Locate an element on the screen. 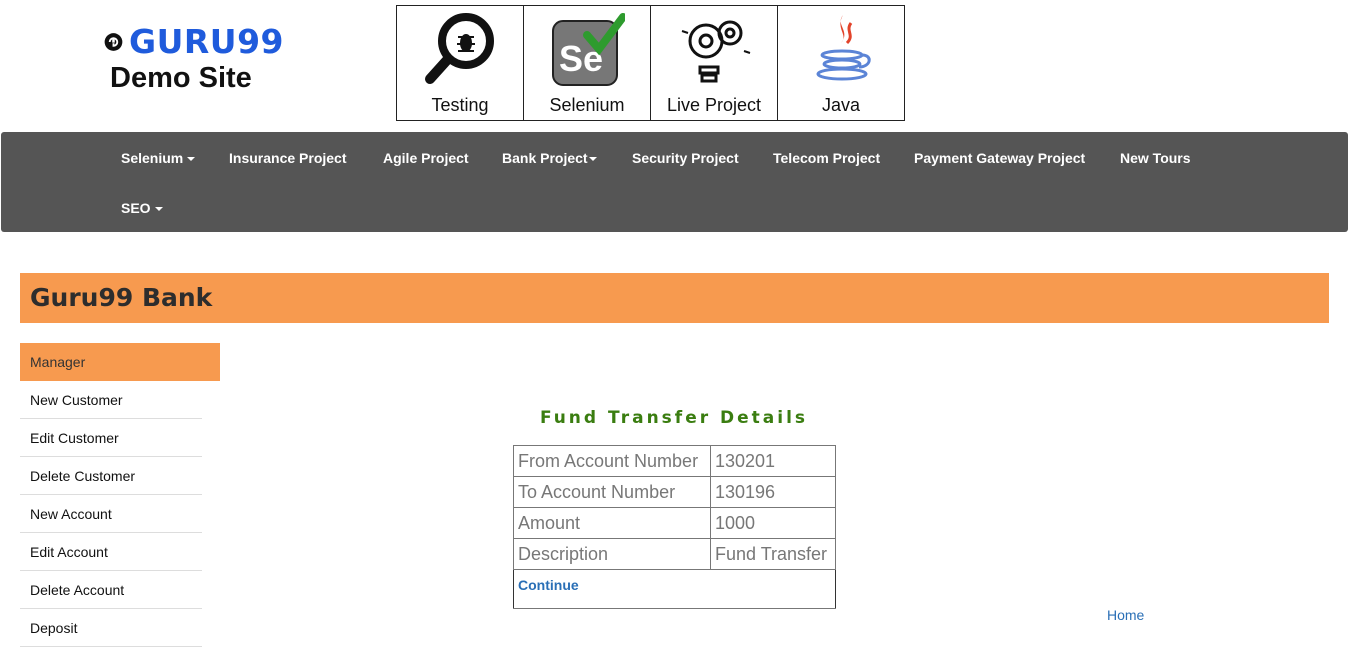 The image size is (1366, 647). nav-security-project: Security Project is located at coordinates (685, 158).